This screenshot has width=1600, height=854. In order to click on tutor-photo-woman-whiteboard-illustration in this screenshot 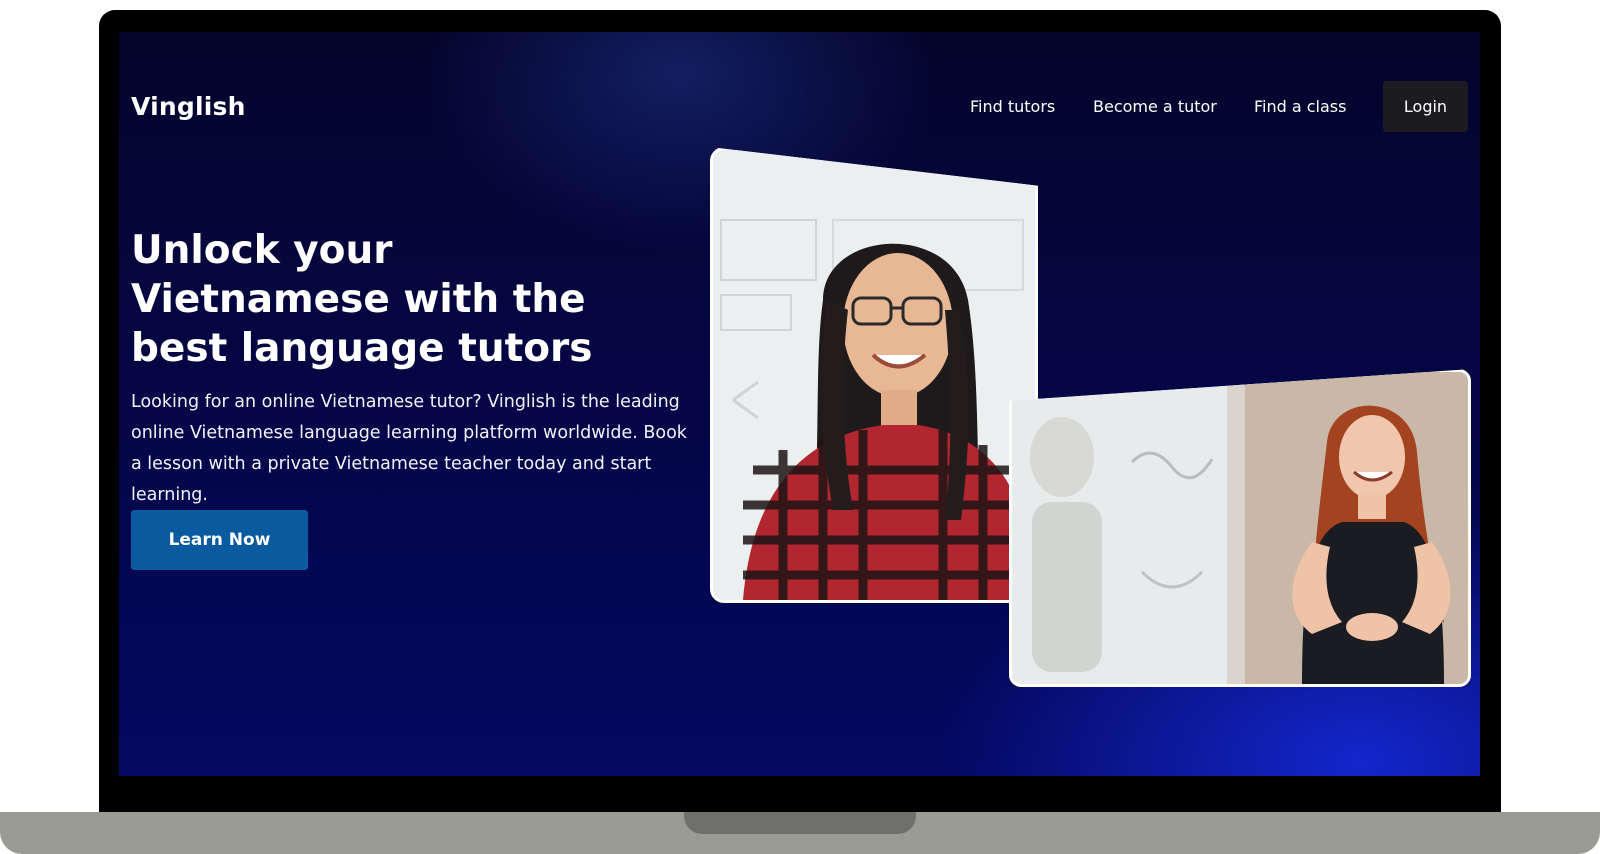, I will do `click(1240, 528)`.